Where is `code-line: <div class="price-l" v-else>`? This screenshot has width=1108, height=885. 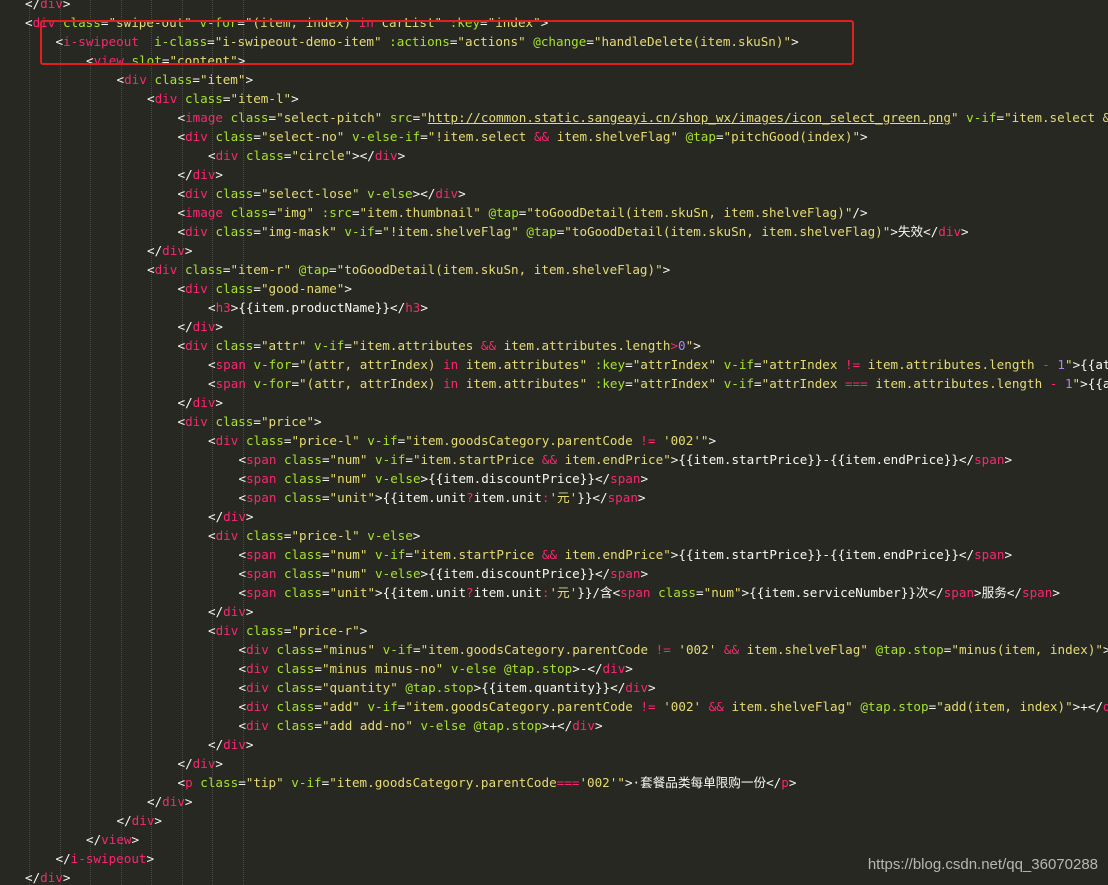
code-line: <div class="price-l" v-else> is located at coordinates (314, 535).